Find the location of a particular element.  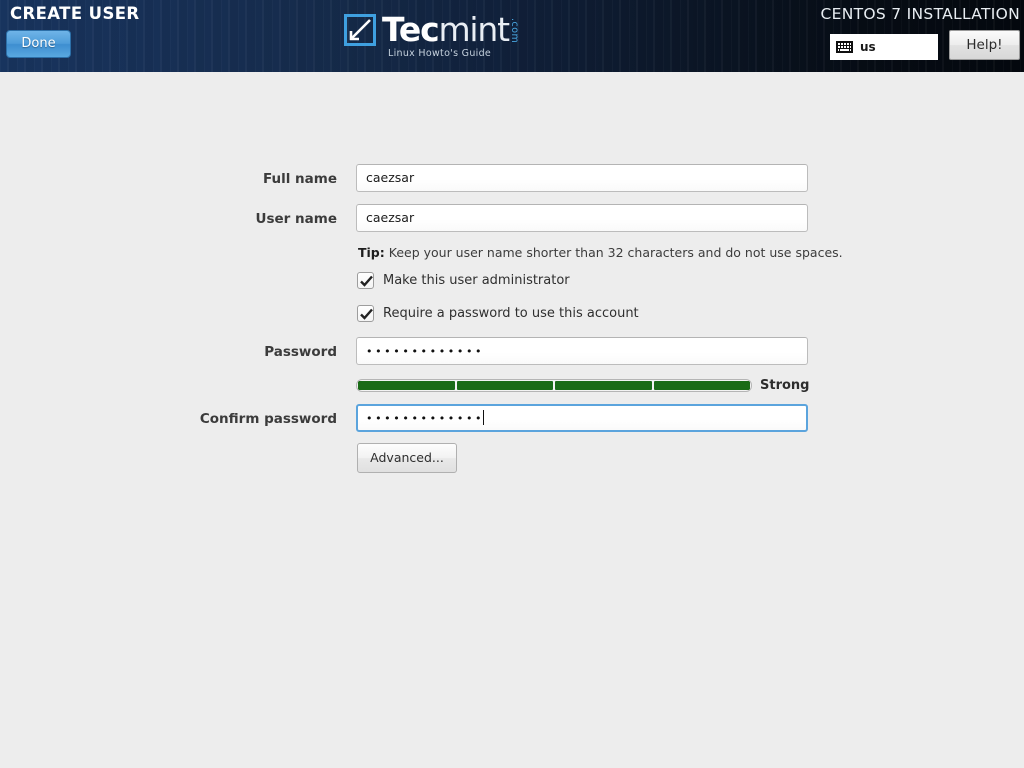

user-name-input: caezsar is located at coordinates (582, 218).